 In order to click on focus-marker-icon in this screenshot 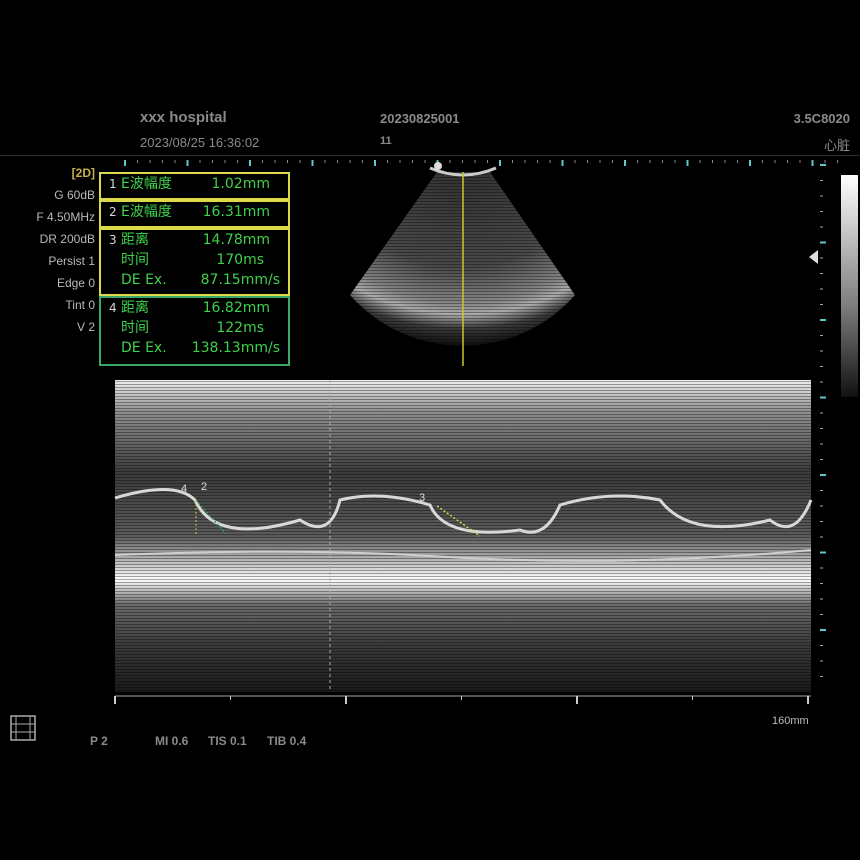, I will do `click(813, 257)`.